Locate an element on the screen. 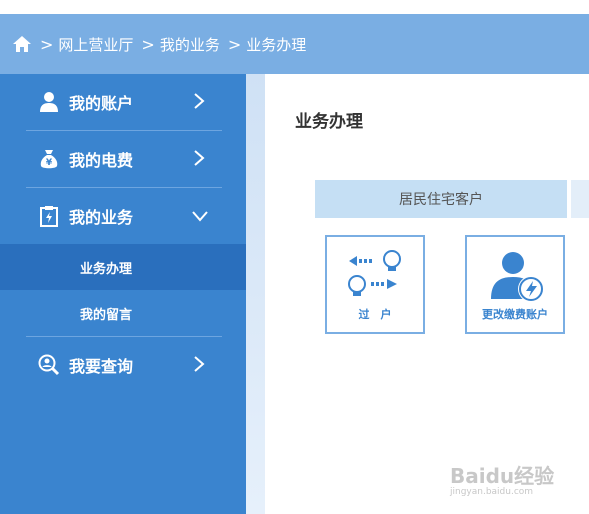 The image size is (589, 514). card-label: 过 户 is located at coordinates (375, 314).